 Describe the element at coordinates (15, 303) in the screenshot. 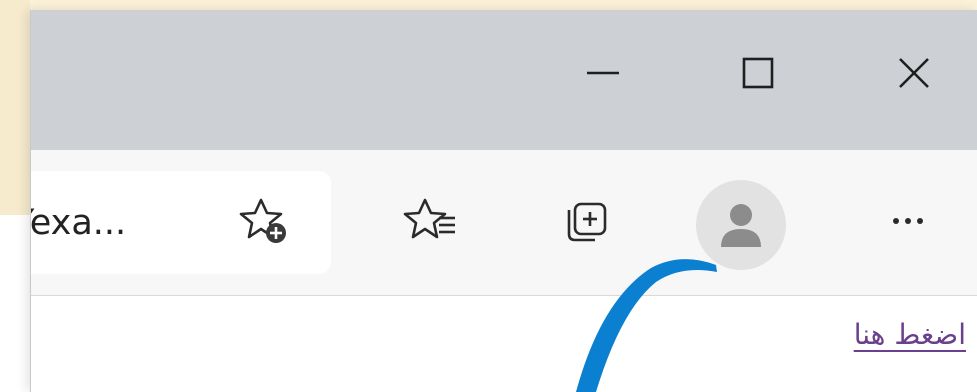

I see `page-background-lower` at that location.